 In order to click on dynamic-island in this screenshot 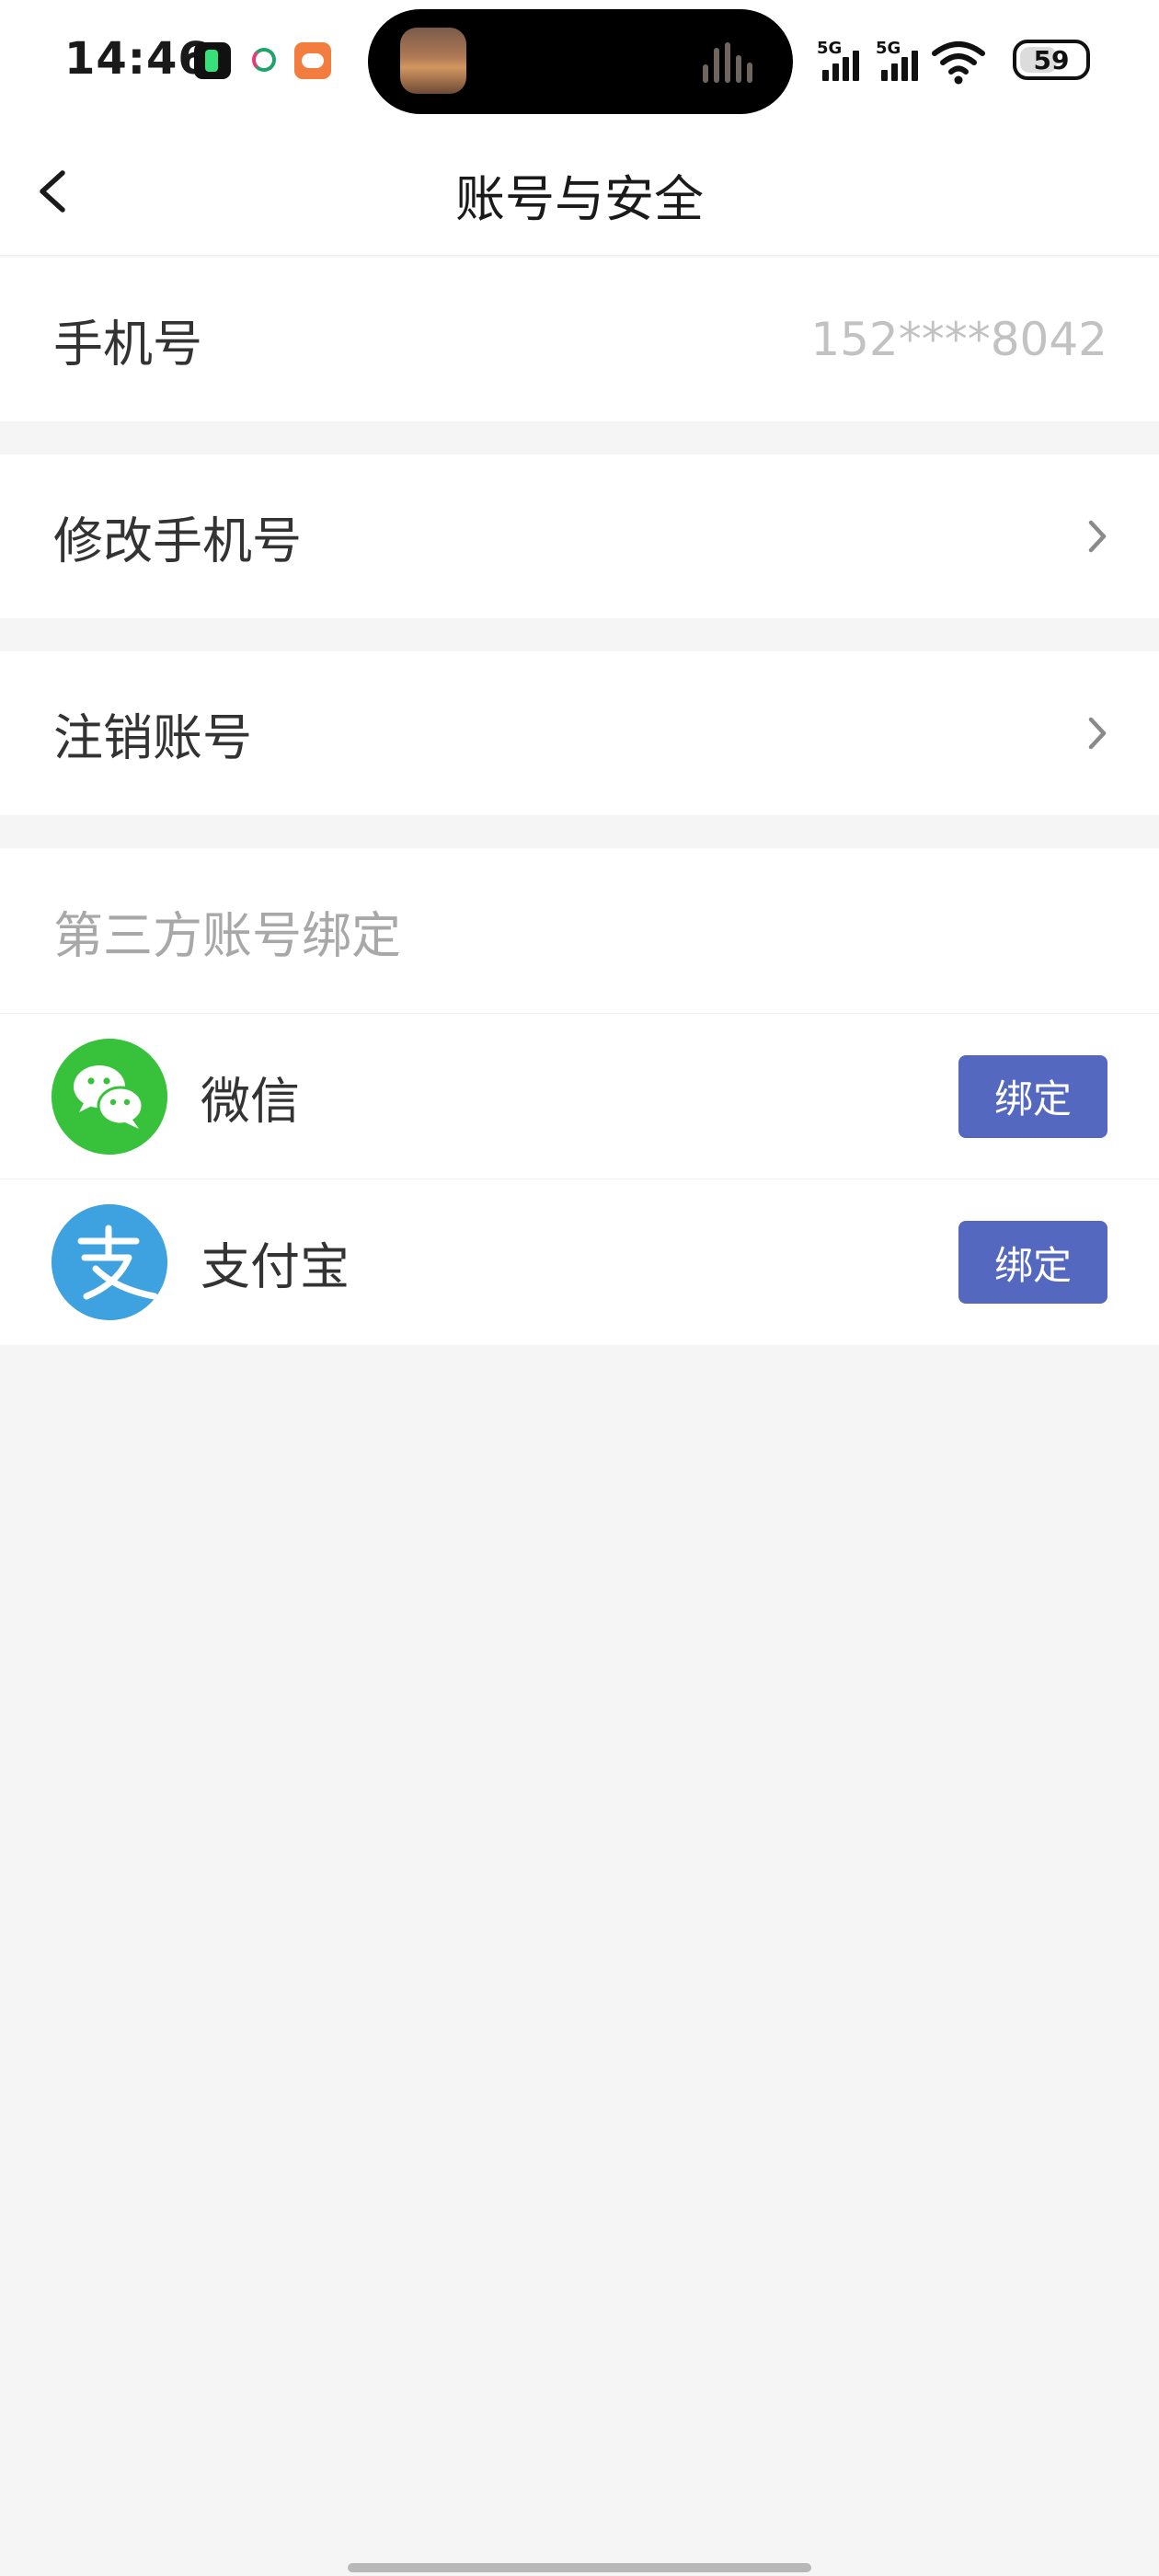, I will do `click(580, 61)`.